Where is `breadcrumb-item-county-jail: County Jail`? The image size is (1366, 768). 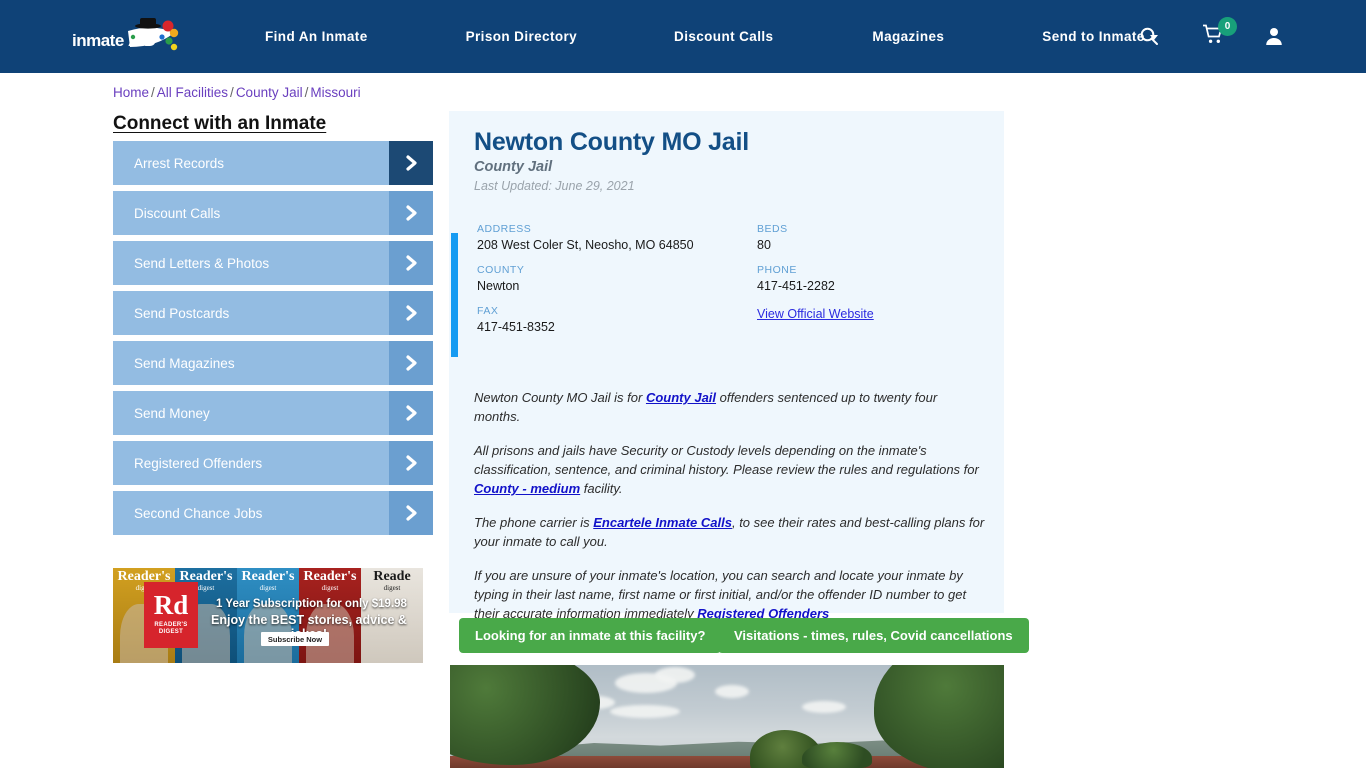
breadcrumb-item-county-jail: County Jail is located at coordinates (269, 92).